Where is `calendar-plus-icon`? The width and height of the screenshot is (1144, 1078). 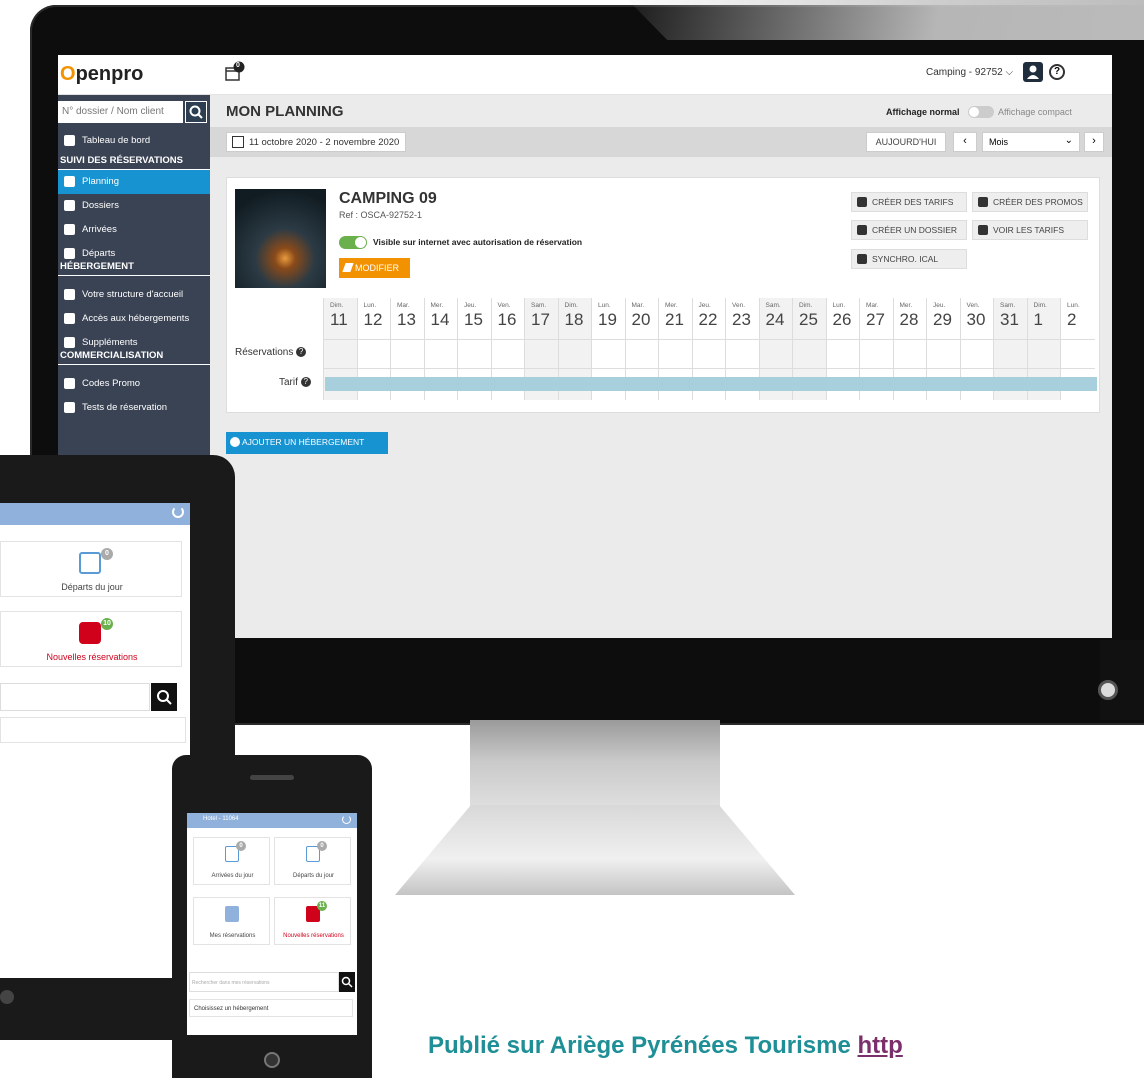 calendar-plus-icon is located at coordinates (862, 259).